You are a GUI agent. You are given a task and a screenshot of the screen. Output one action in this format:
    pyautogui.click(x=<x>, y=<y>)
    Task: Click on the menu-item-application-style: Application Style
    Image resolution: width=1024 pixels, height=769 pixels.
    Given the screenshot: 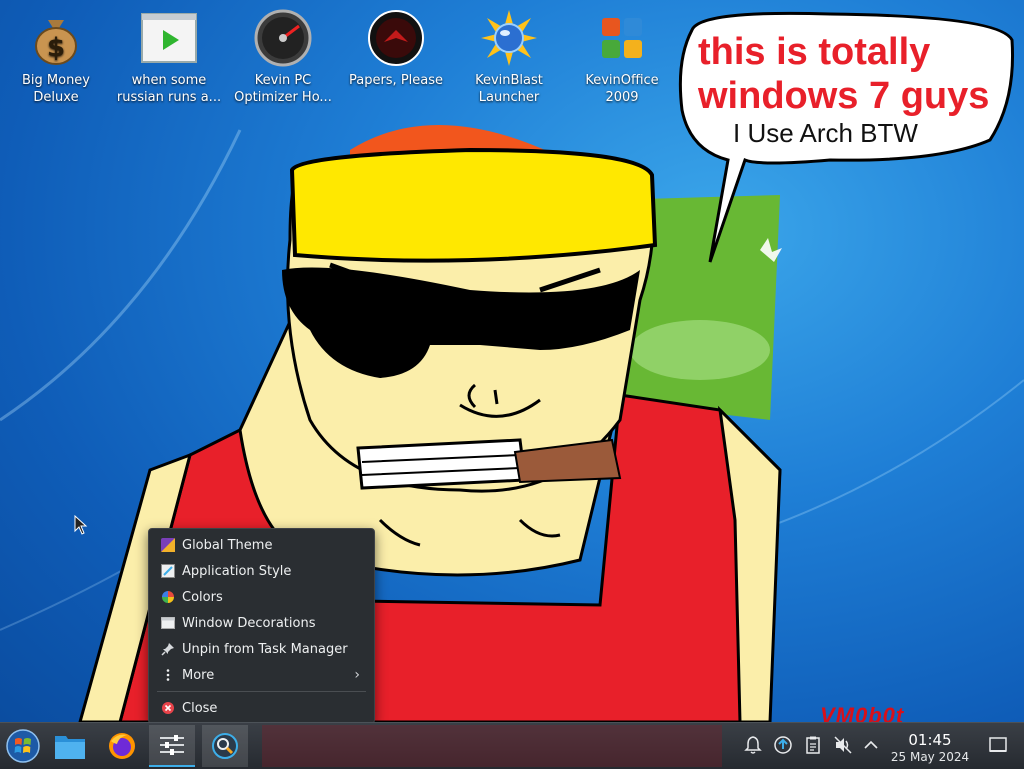 What is the action you would take?
    pyautogui.click(x=261, y=571)
    